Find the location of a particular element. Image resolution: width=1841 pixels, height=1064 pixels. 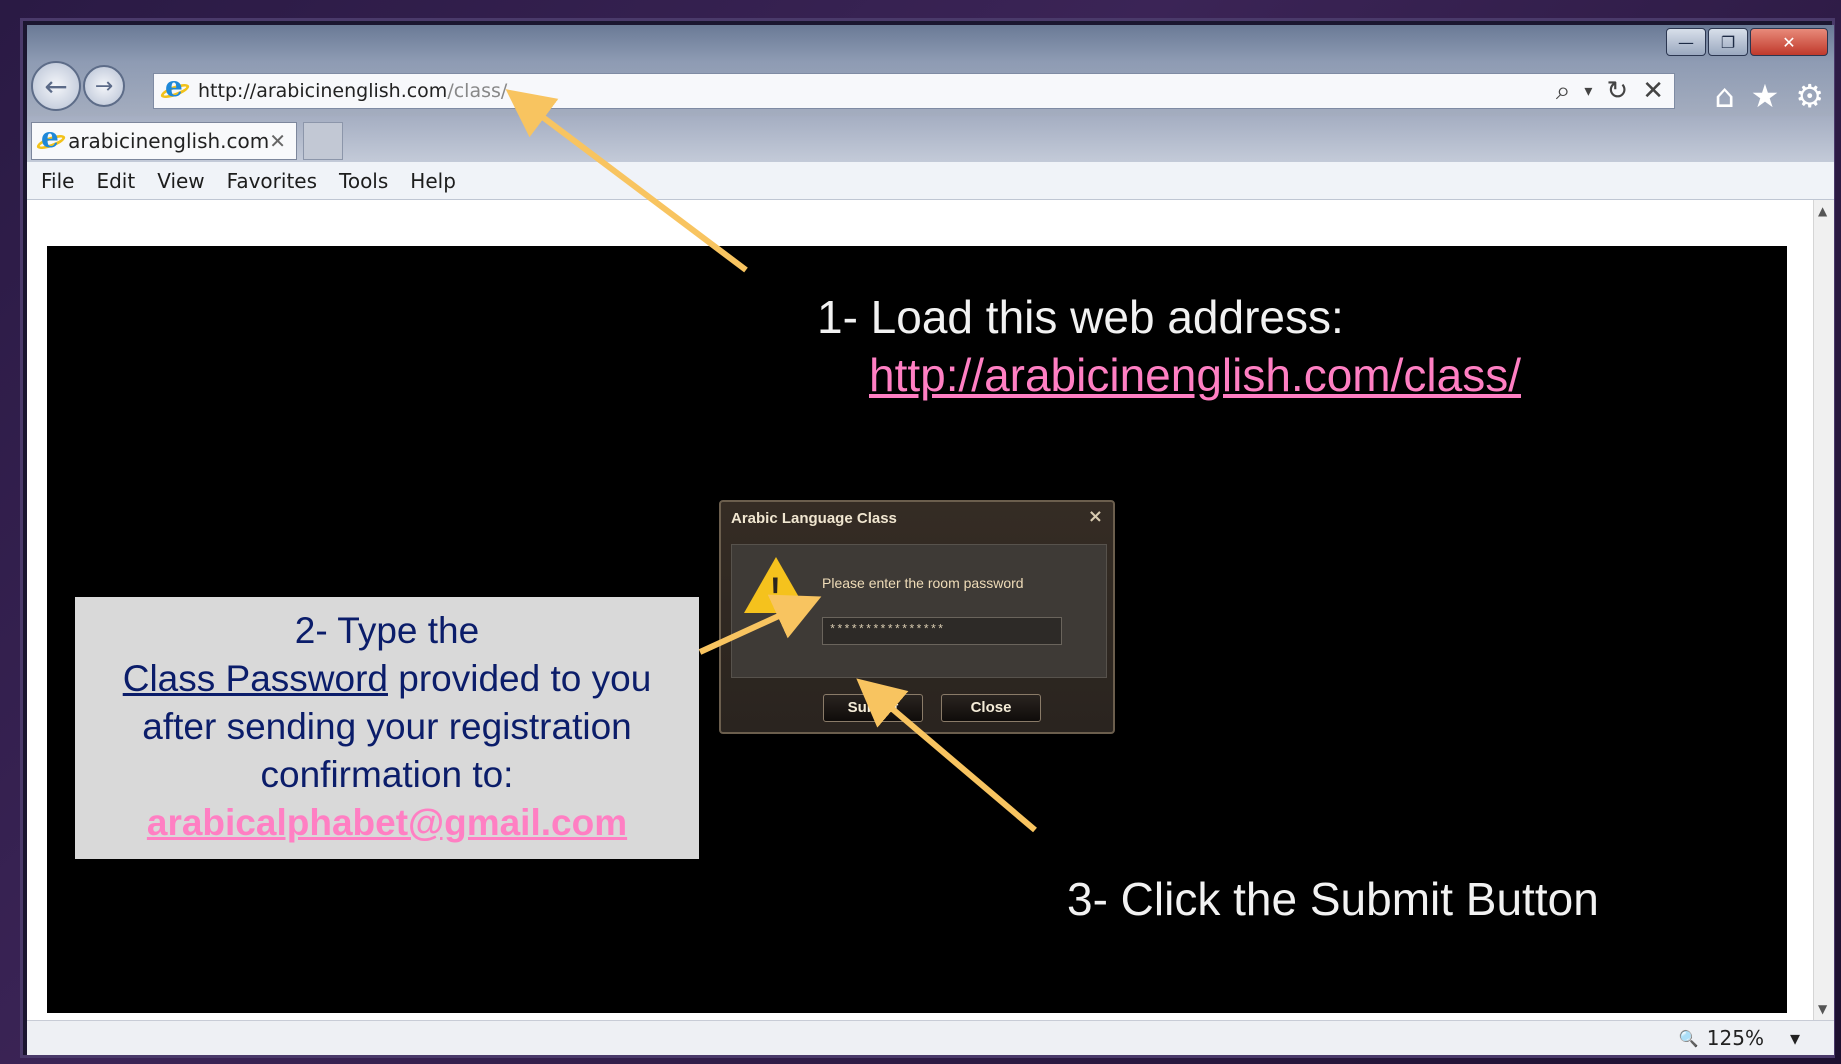

step2-line1: 2- Type the is located at coordinates (387, 630).